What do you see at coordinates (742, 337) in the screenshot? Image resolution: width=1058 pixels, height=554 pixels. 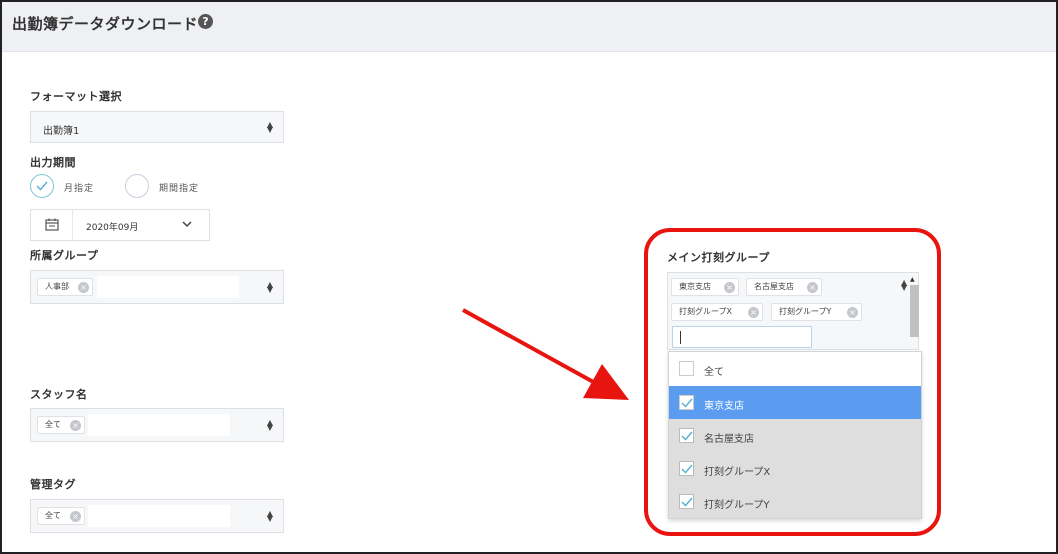 I see `main-group-search-input` at bounding box center [742, 337].